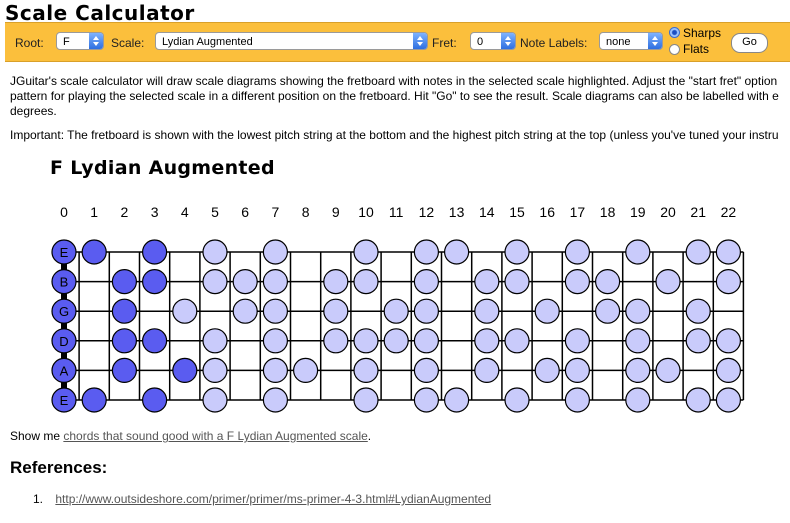  Describe the element at coordinates (638, 212) in the screenshot. I see `fret-number: 19` at that location.